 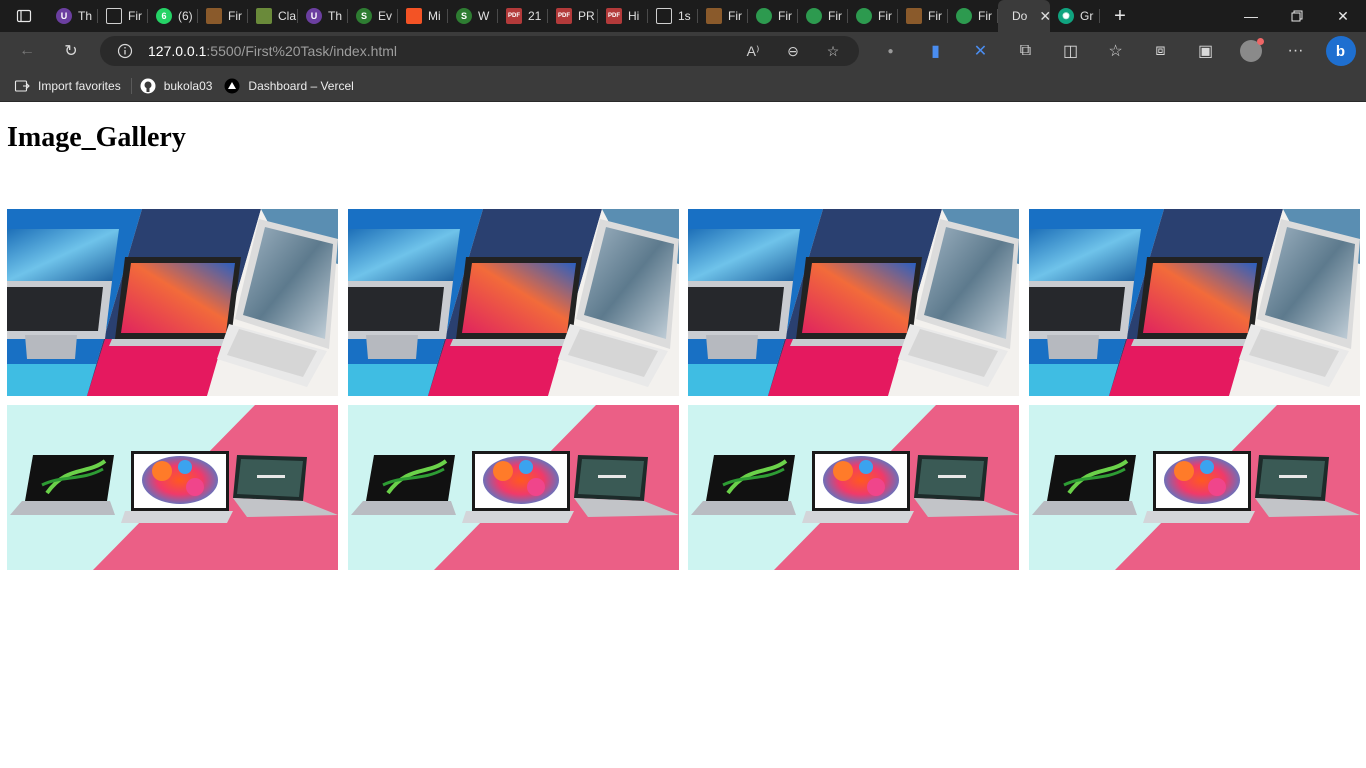 I want to click on browser-essentials-icon: ▣, so click(x=1205, y=51).